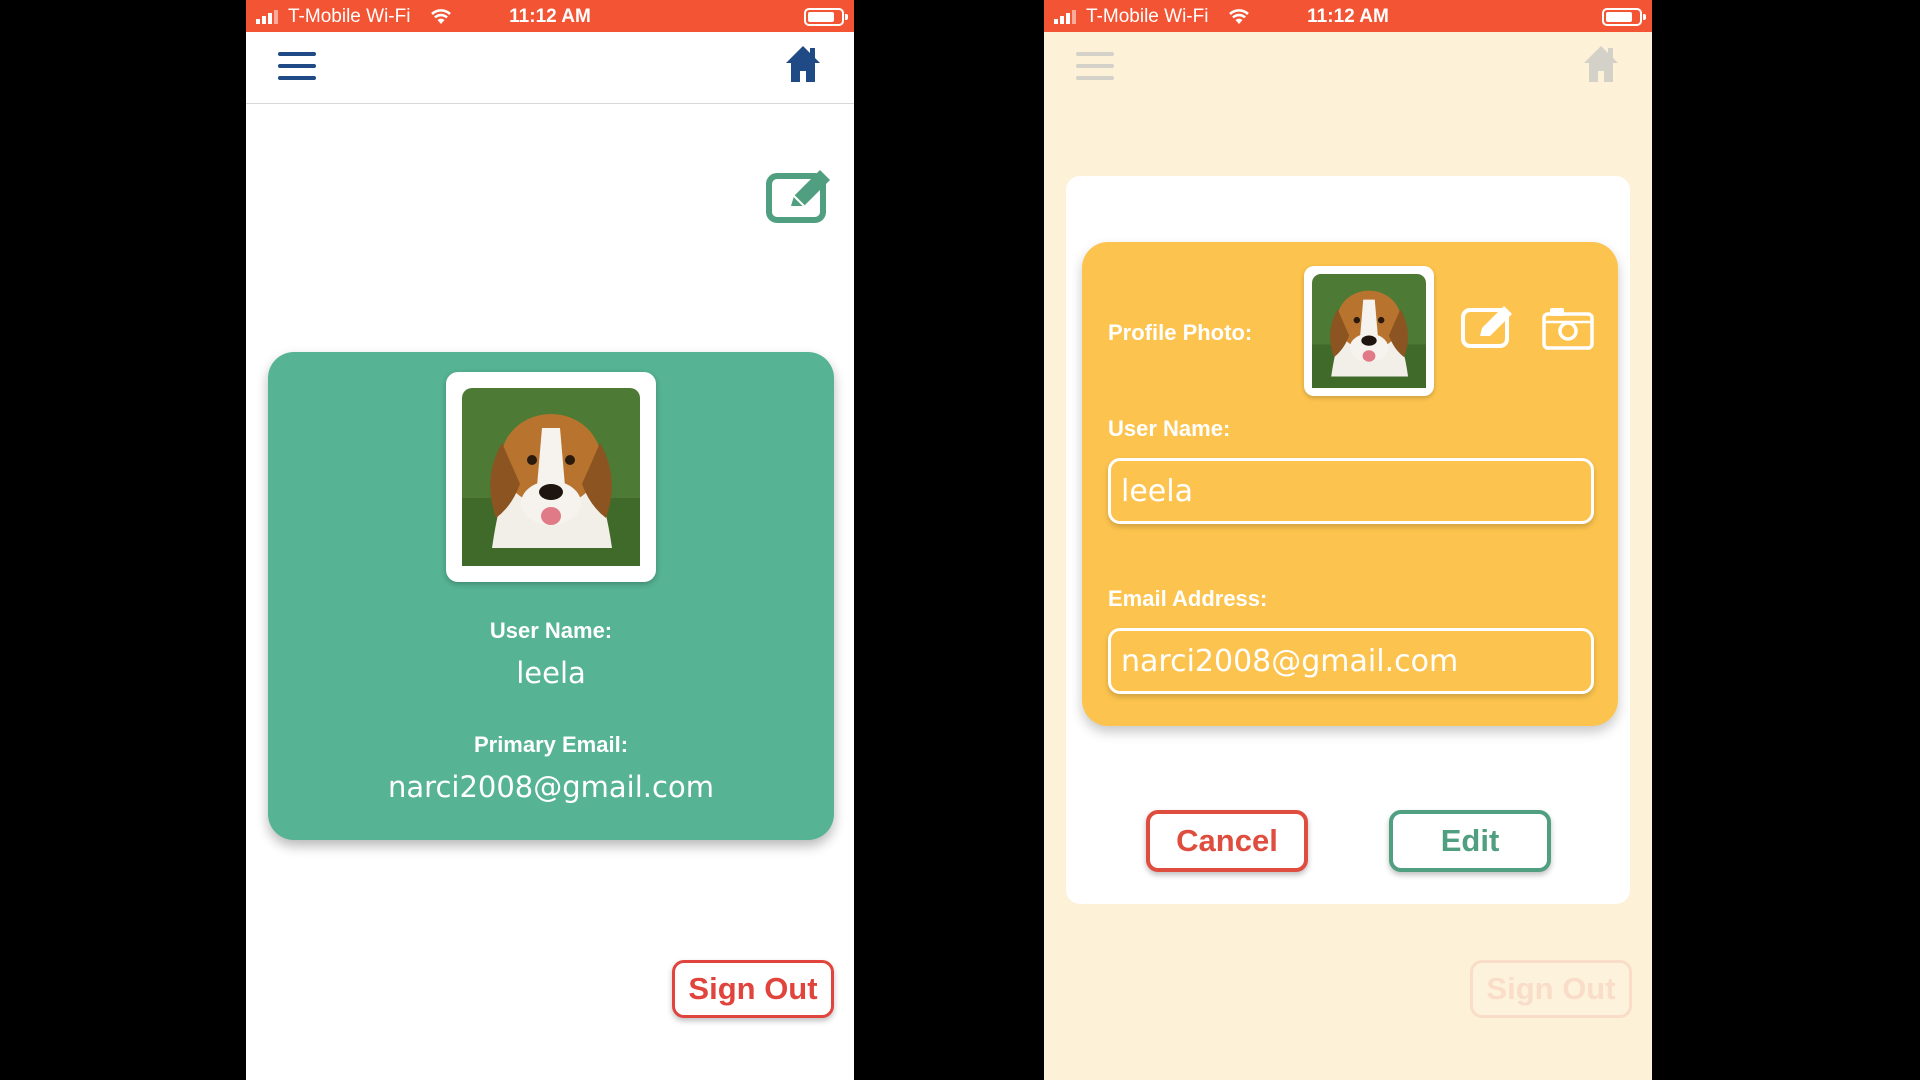 Image resolution: width=1920 pixels, height=1080 pixels. What do you see at coordinates (1470, 841) in the screenshot?
I see `edit-button: Edit` at bounding box center [1470, 841].